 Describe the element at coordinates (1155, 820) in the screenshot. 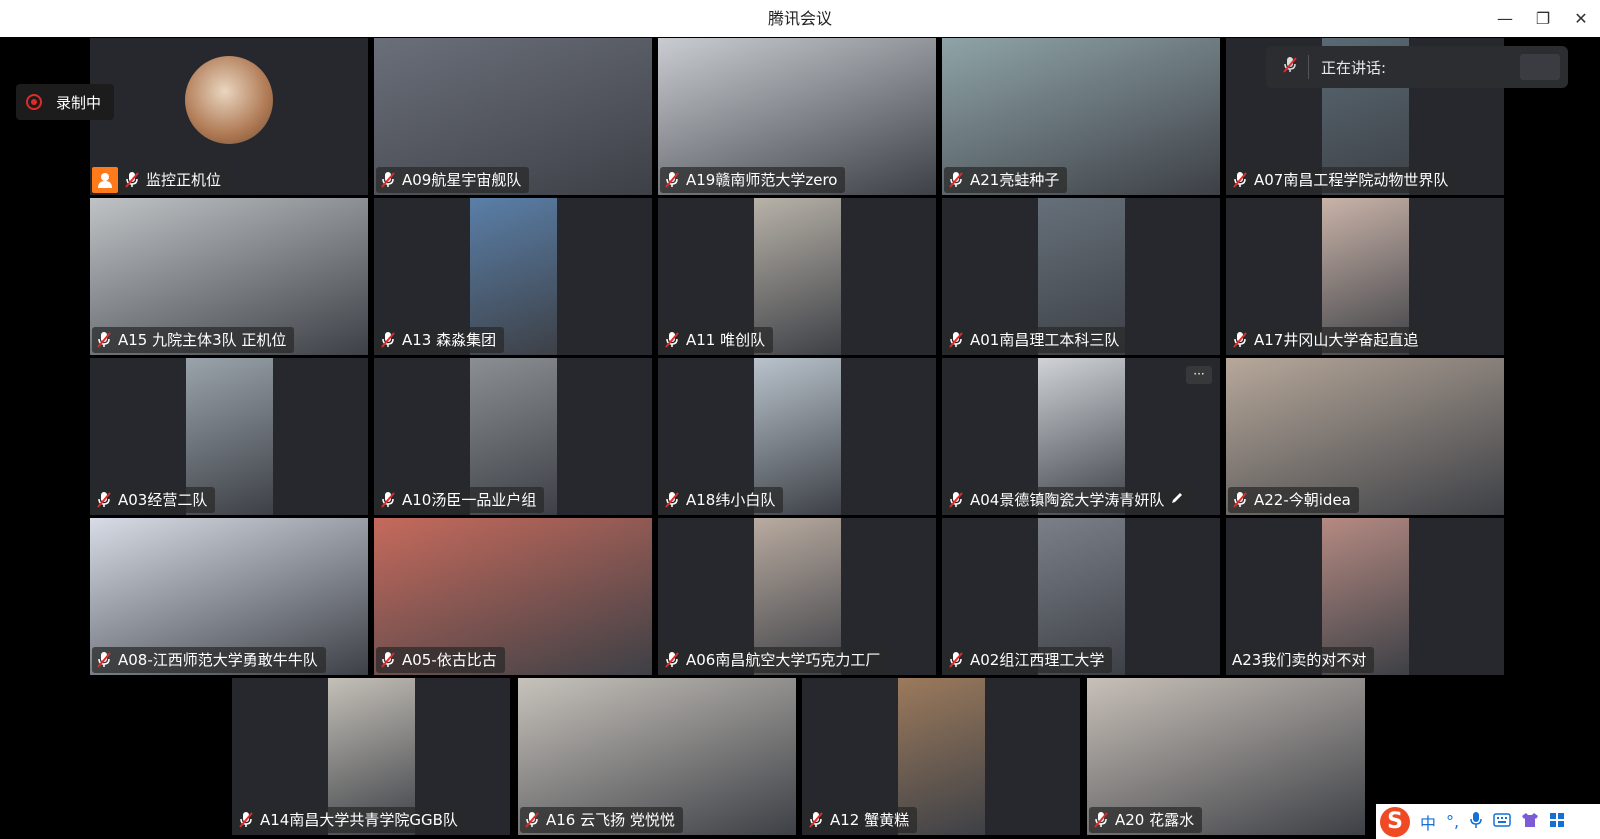

I see `participant-name: A20 花露水` at that location.